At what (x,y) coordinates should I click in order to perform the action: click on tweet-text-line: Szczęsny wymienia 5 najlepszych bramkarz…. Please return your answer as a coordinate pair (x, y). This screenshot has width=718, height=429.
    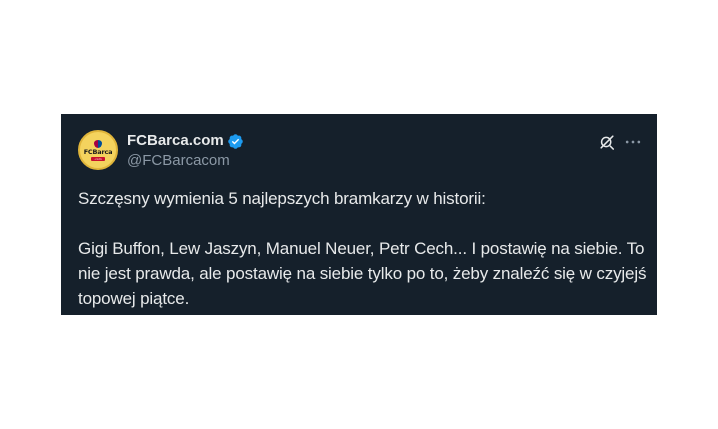
    Looking at the image, I should click on (282, 198).